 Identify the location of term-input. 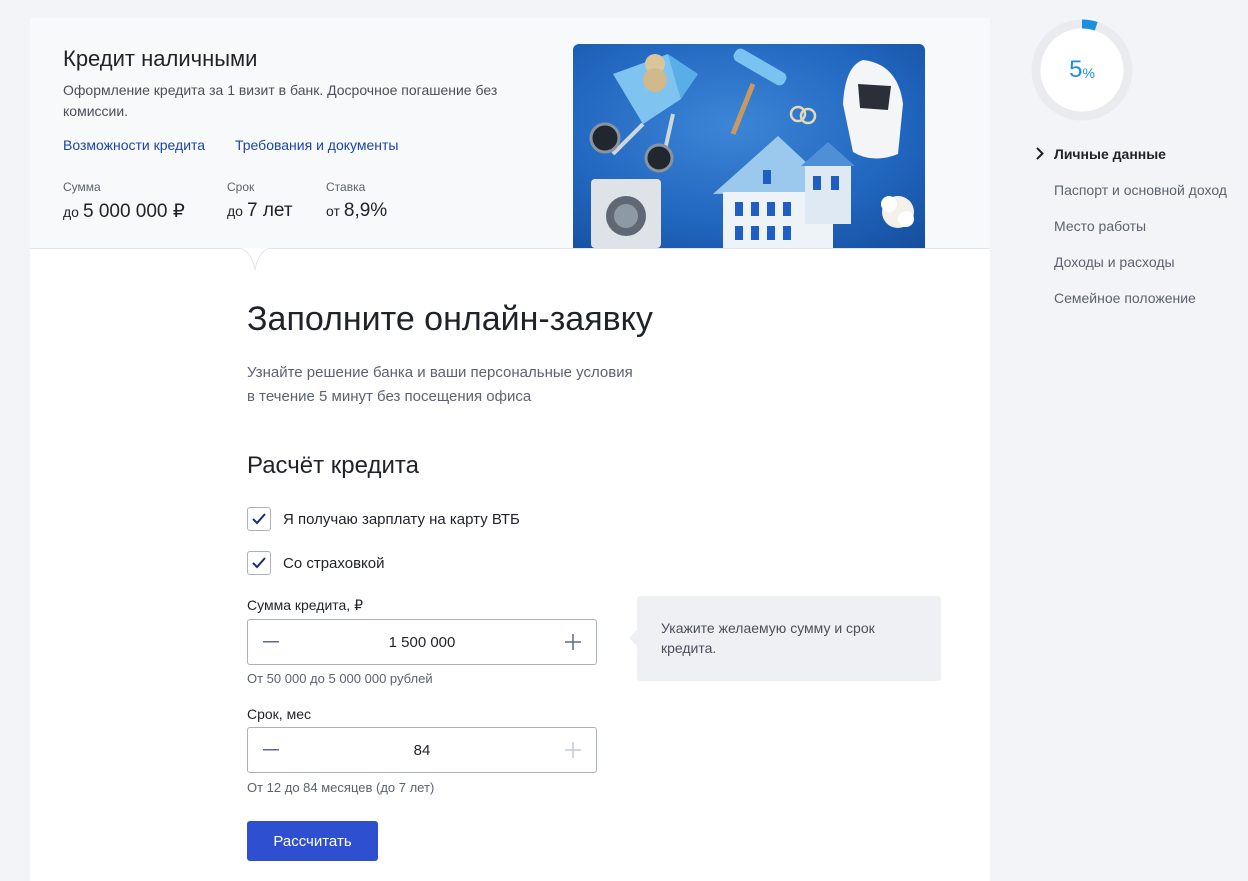
(422, 750).